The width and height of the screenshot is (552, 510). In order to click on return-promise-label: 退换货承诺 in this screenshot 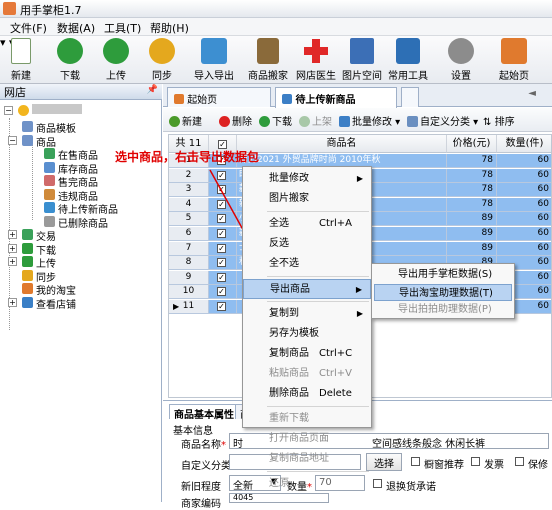, I will do `click(411, 487)`.